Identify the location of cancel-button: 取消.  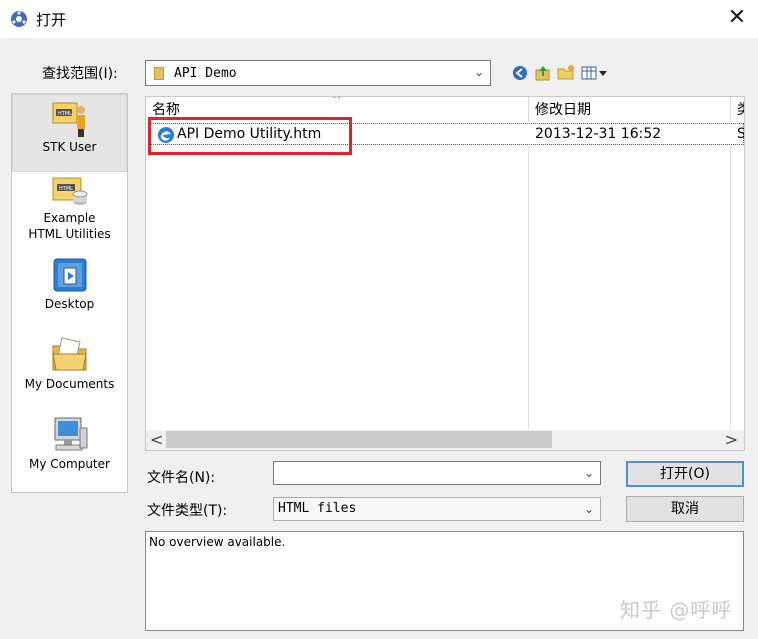
(685, 509).